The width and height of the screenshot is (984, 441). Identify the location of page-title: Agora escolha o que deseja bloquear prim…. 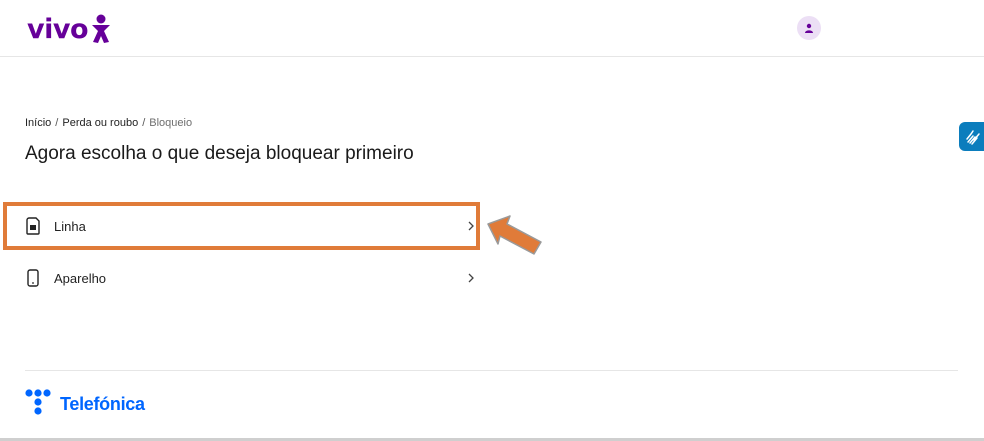
(219, 153).